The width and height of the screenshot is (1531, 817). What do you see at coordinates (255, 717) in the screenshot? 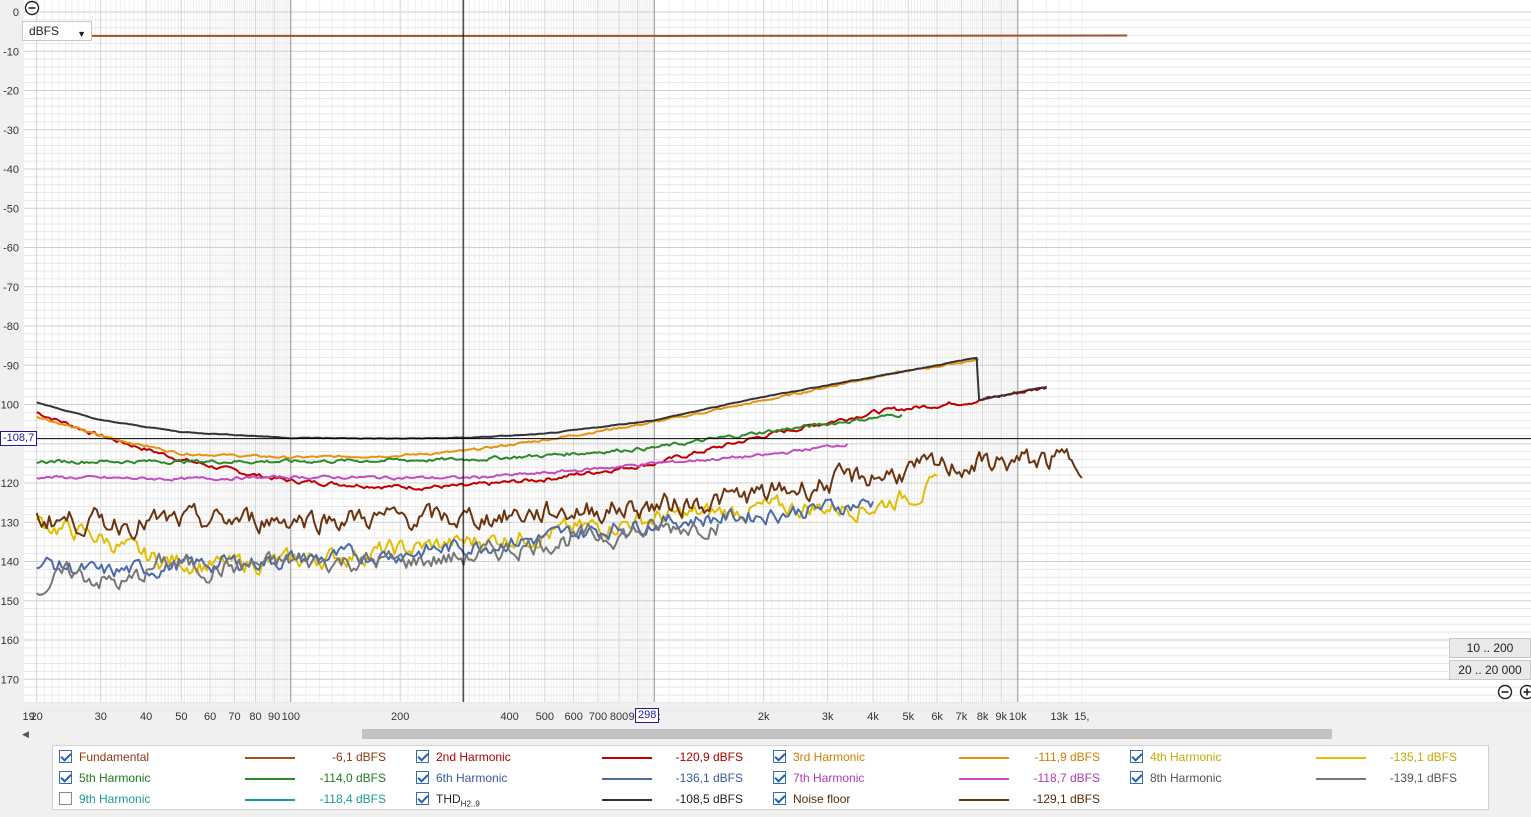
I see `x-tick-label: 80` at bounding box center [255, 717].